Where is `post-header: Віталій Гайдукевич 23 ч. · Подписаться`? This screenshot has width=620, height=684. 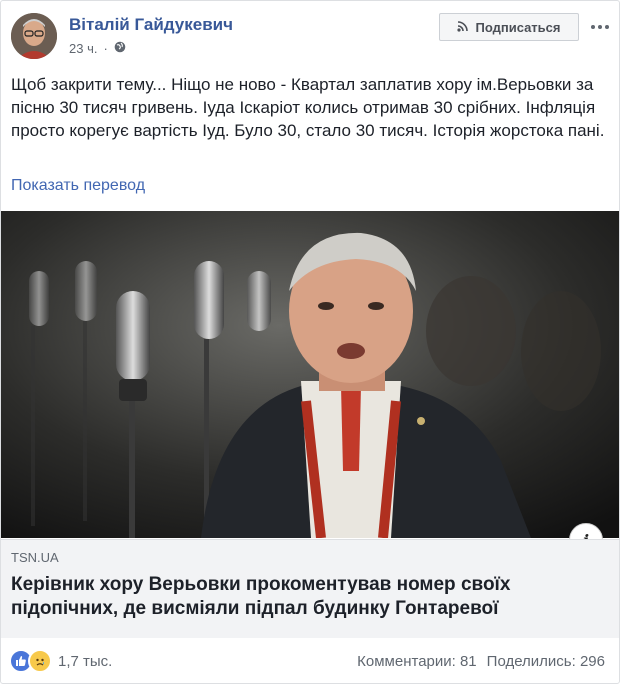
post-header: Віталій Гайдукевич 23 ч. · Подписаться is located at coordinates (310, 34).